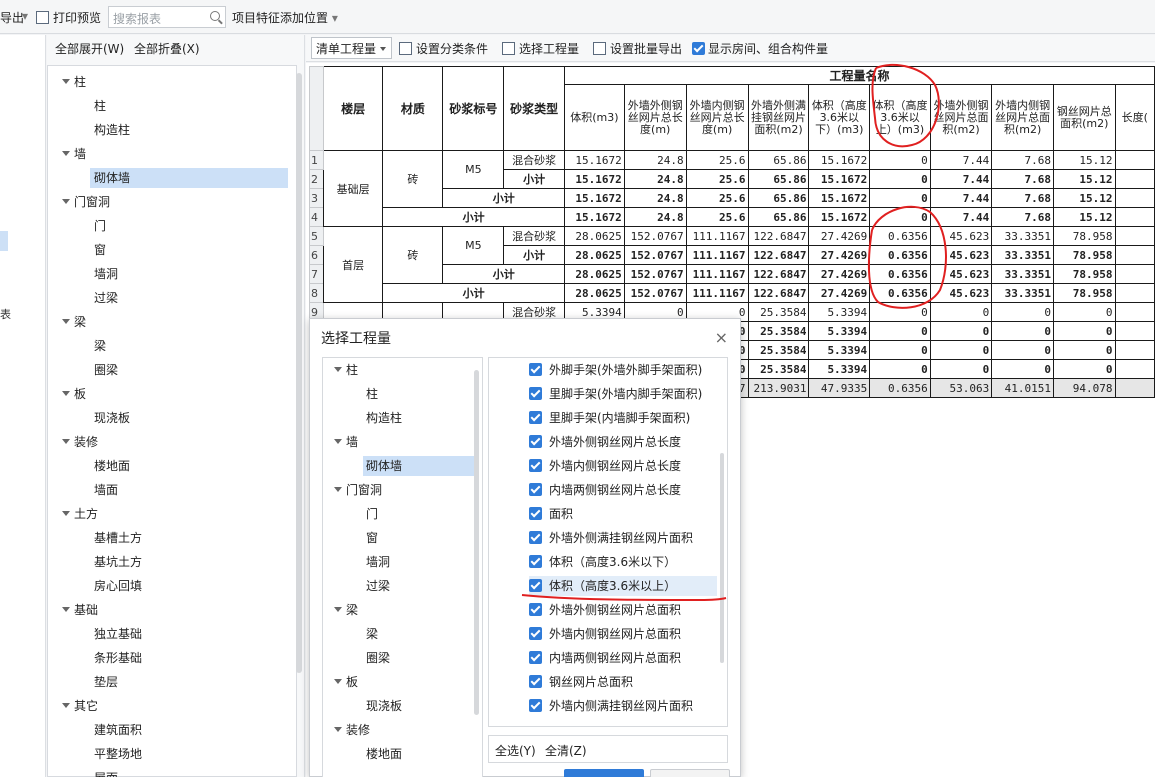 The image size is (1155, 777). What do you see at coordinates (398, 730) in the screenshot?
I see `dialog-tree-category: 装修` at bounding box center [398, 730].